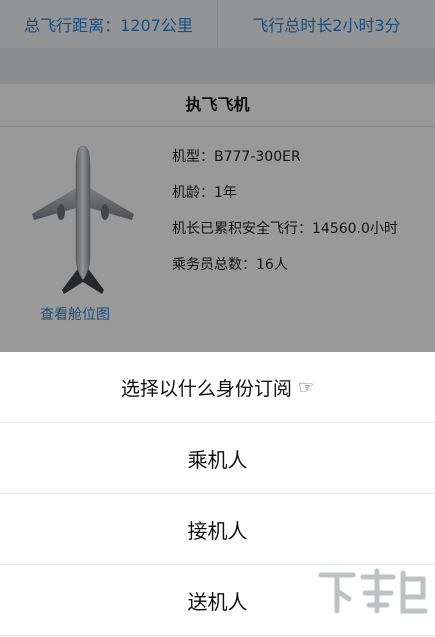  Describe the element at coordinates (217, 458) in the screenshot. I see `option-passenger: 乘机人` at that location.